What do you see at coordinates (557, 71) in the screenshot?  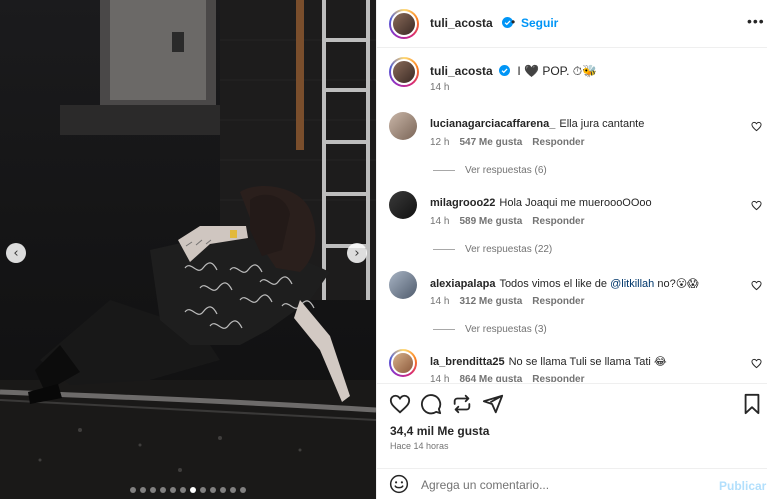 I see `caption-text: I 🖤 POP. ⏱🐝` at bounding box center [557, 71].